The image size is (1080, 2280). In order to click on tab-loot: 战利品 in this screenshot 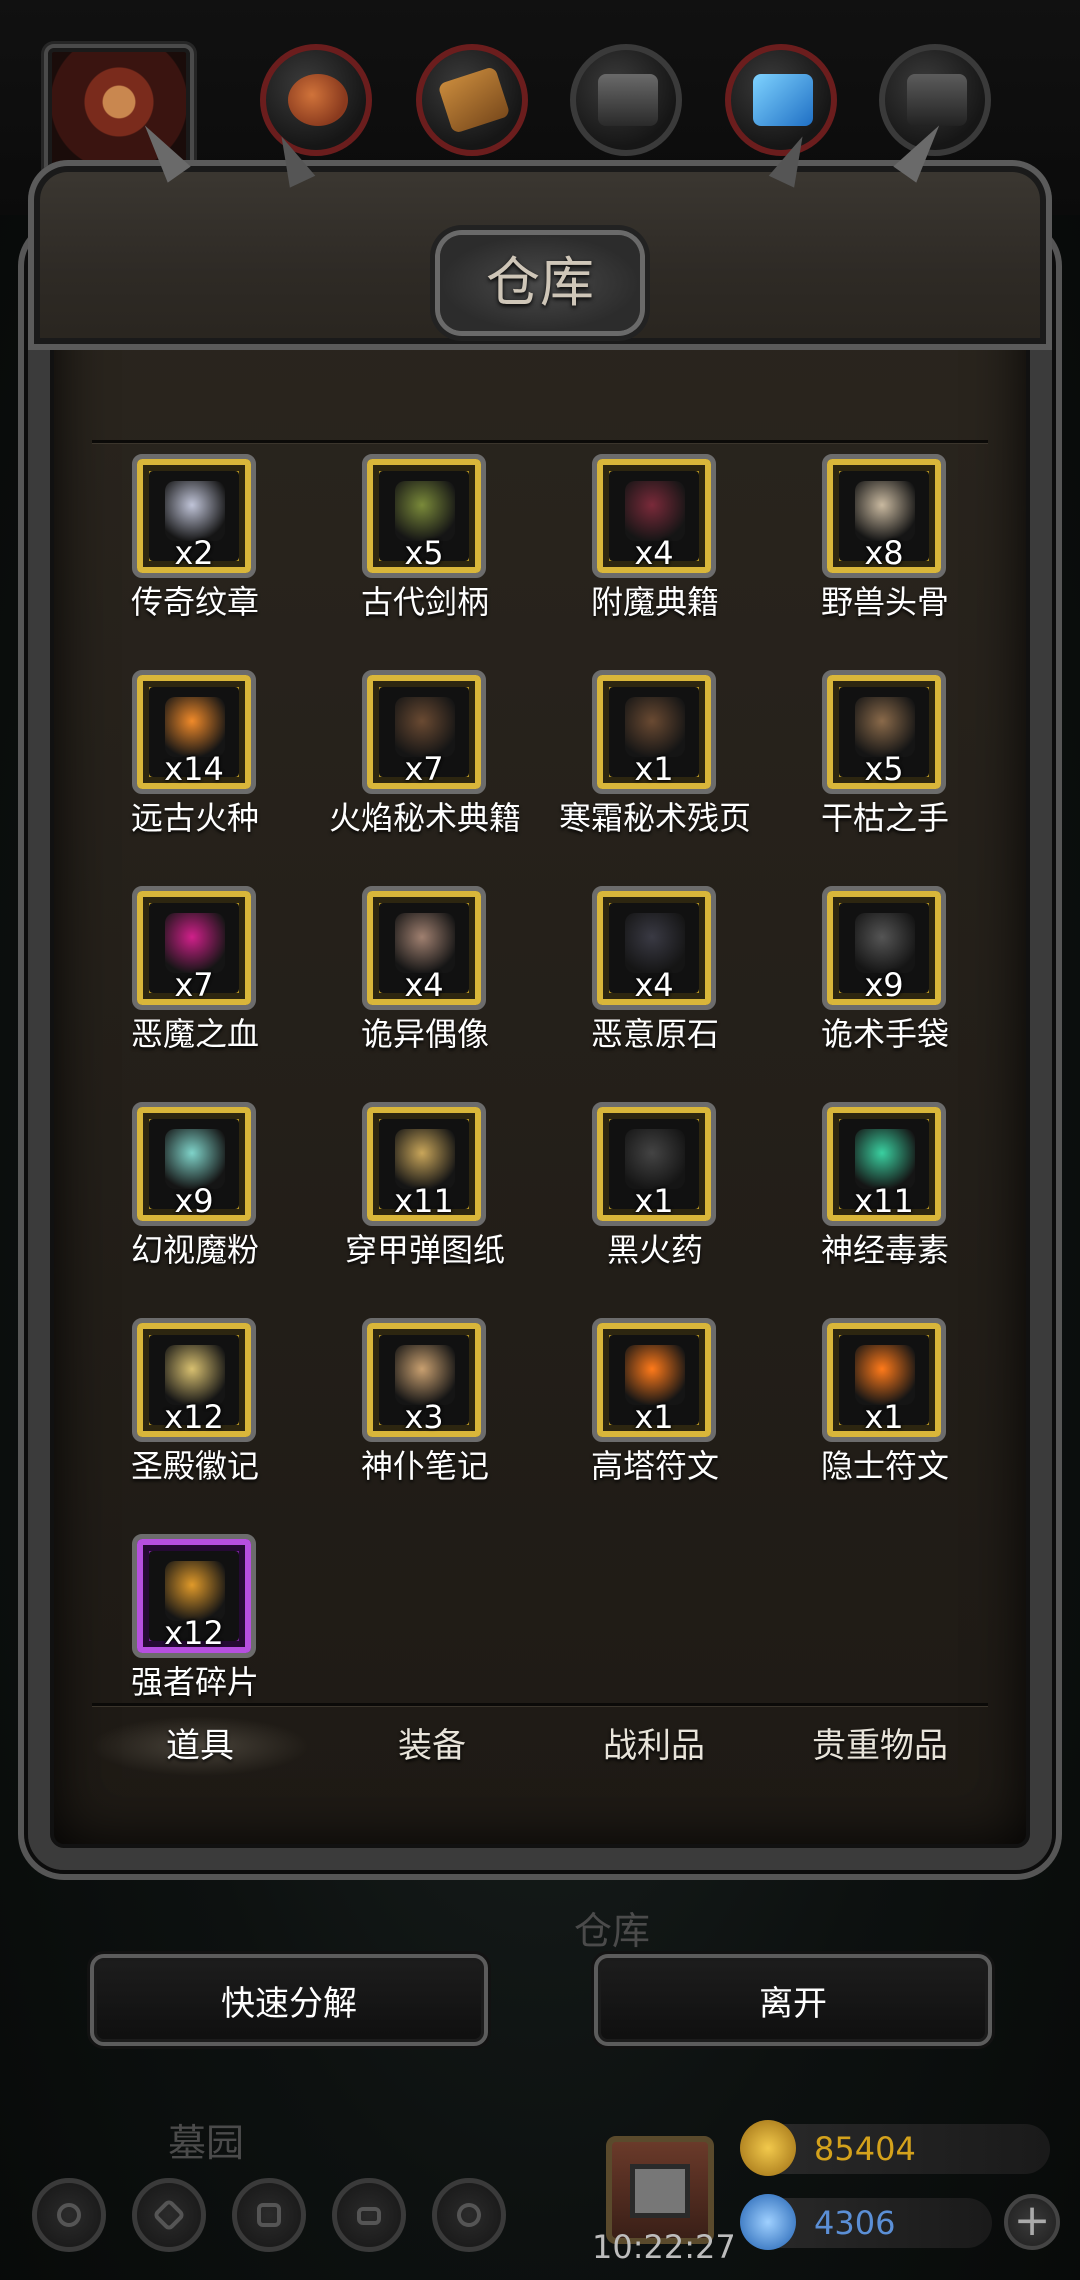, I will do `click(654, 1746)`.